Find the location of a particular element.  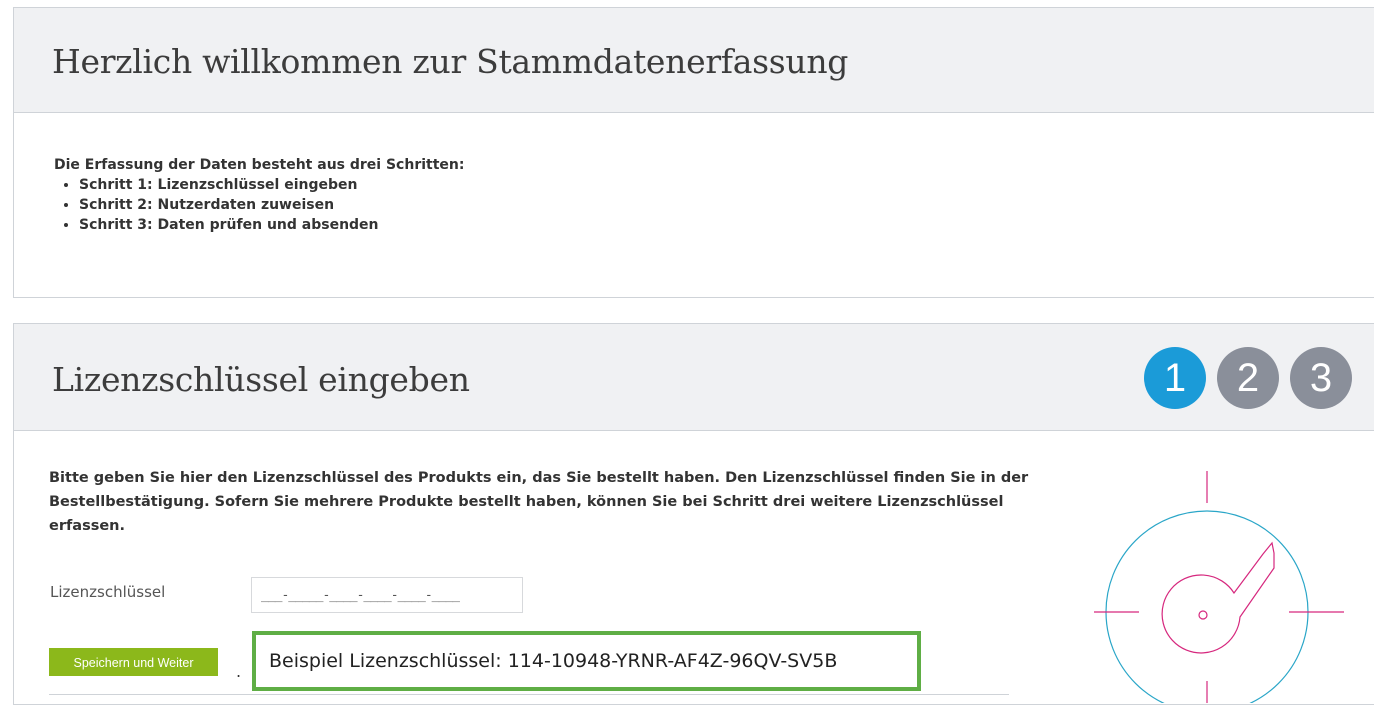

step-1-indicator: 1 is located at coordinates (1175, 378).